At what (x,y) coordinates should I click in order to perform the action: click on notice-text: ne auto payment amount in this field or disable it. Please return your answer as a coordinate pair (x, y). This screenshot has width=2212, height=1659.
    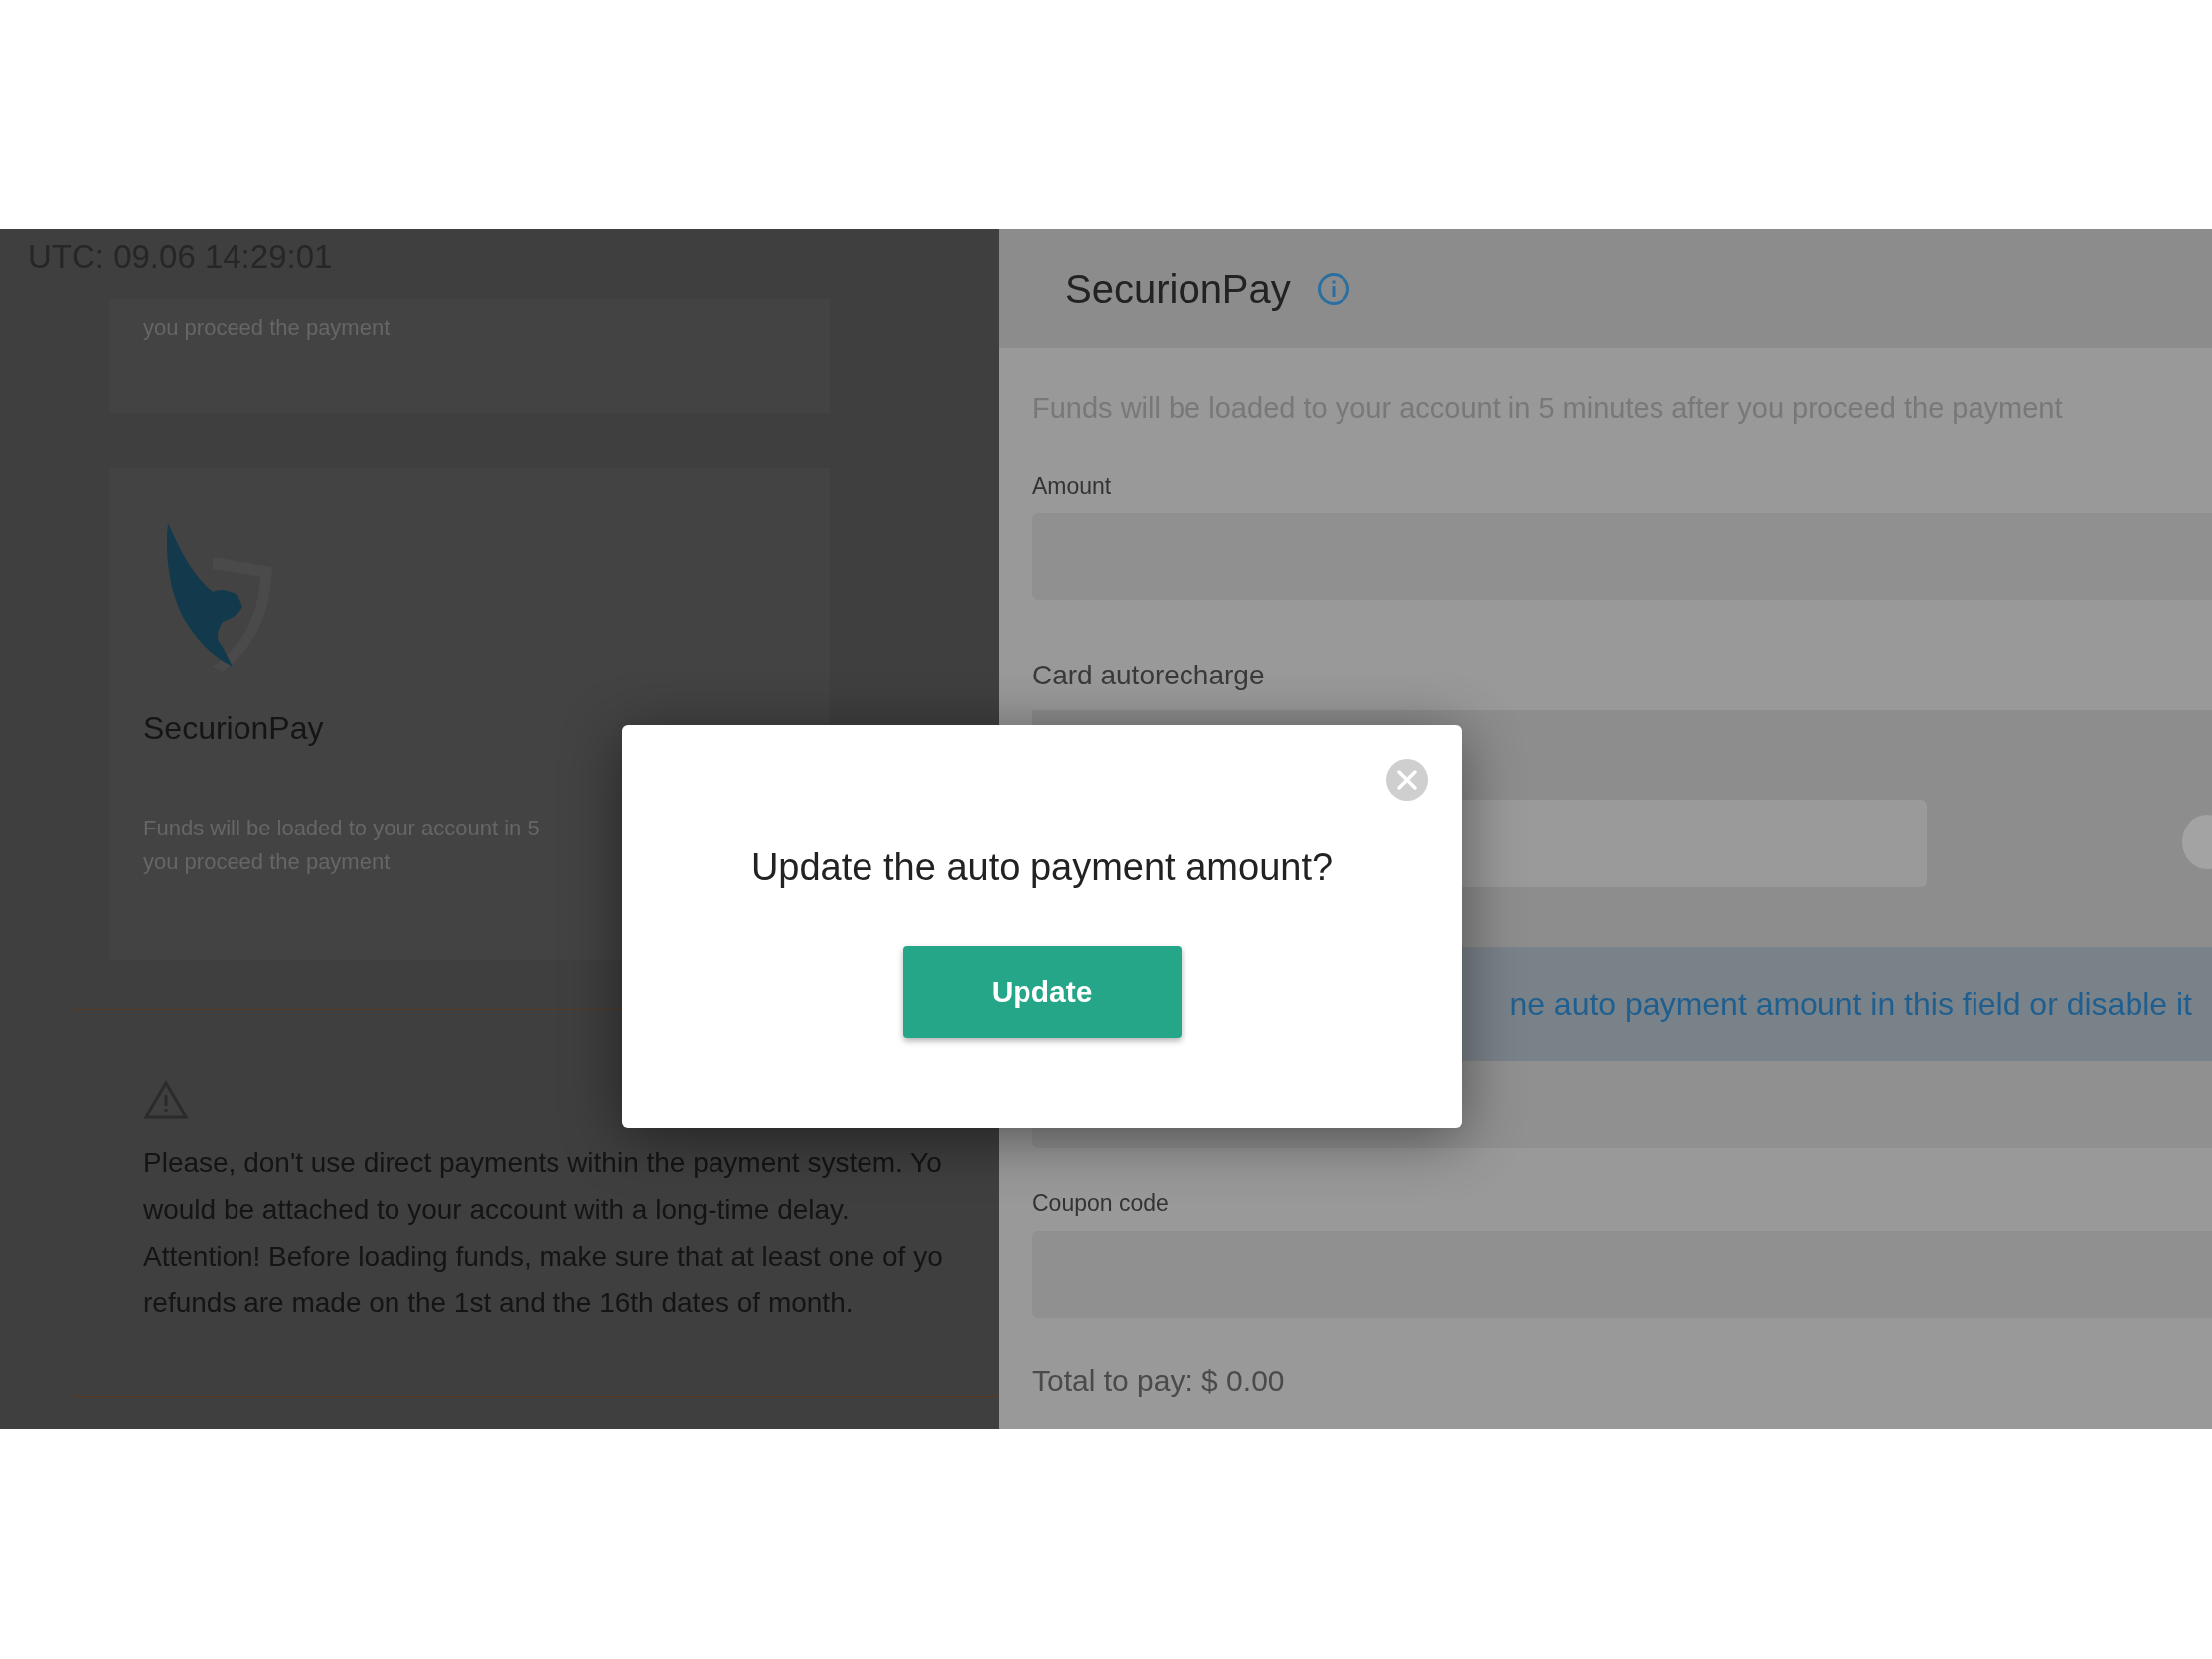
    Looking at the image, I should click on (1850, 1004).